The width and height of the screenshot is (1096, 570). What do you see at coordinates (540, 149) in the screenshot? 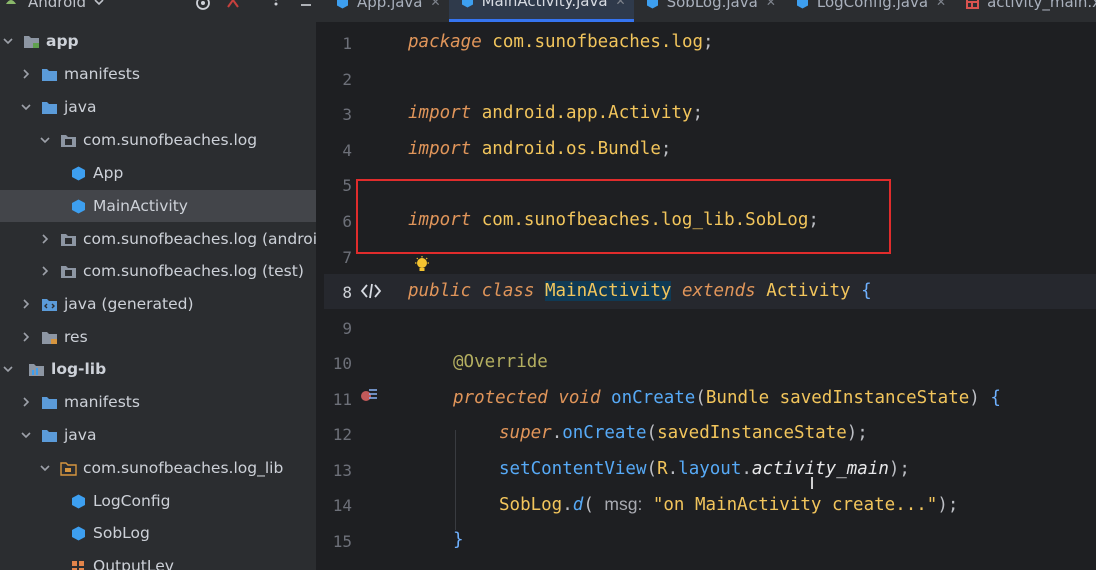
I see `code-line-4: import android.os.Bundle;` at bounding box center [540, 149].